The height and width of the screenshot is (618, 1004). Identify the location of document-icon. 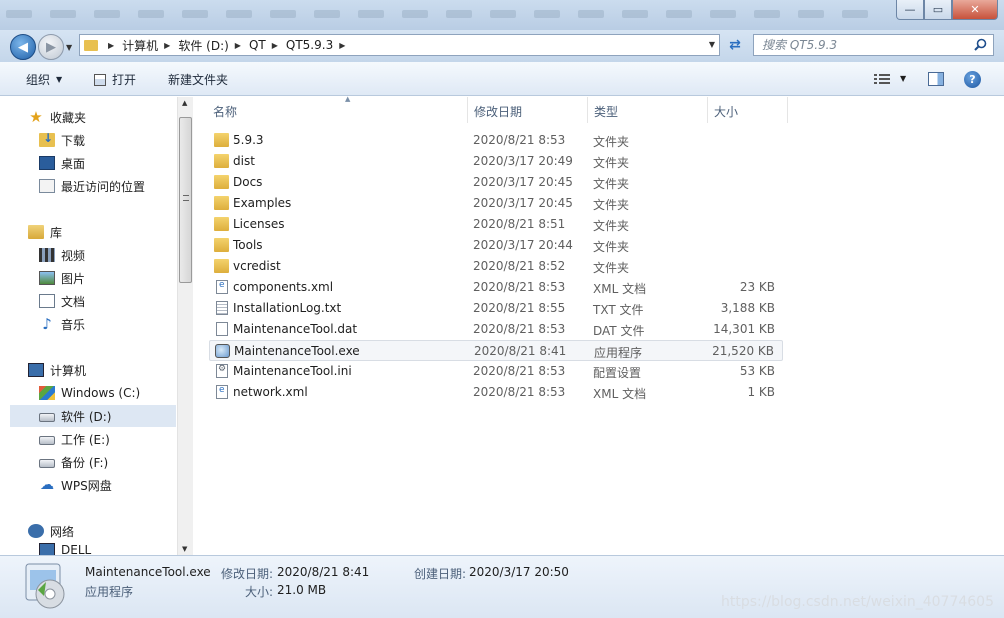
(47, 301).